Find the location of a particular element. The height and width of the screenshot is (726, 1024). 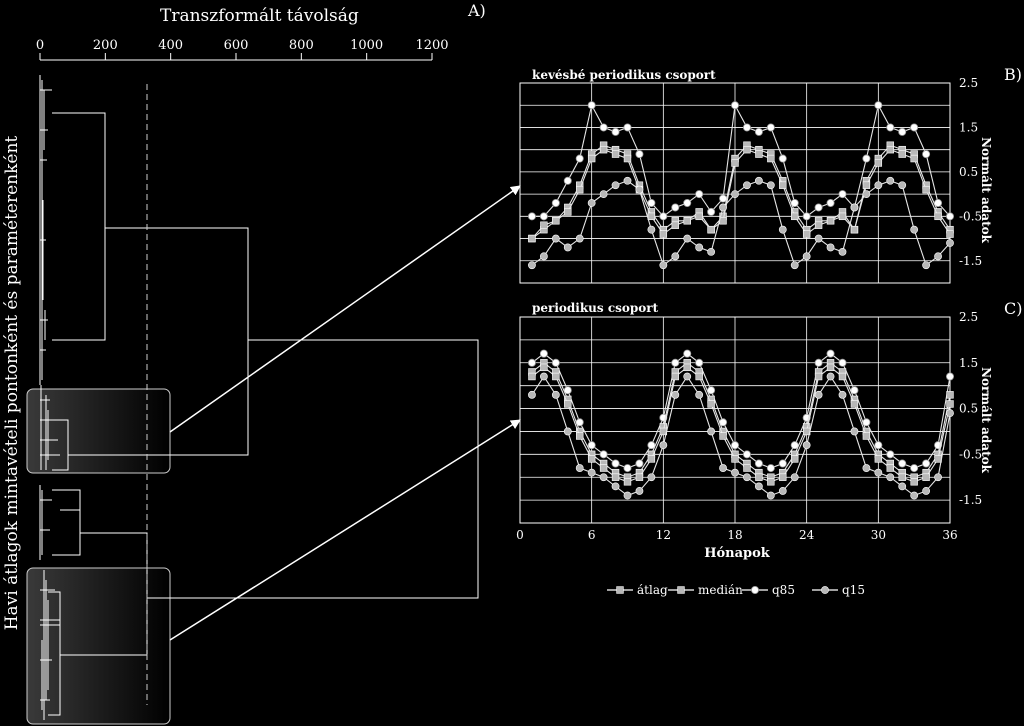

legend-item-q15: q15 is located at coordinates (838, 590).